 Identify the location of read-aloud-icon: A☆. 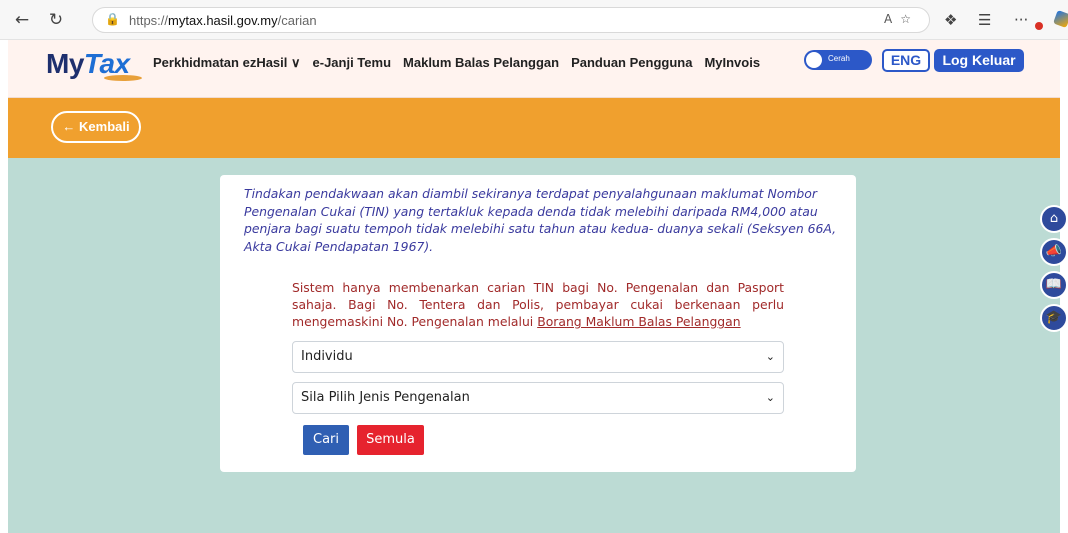
(901, 19).